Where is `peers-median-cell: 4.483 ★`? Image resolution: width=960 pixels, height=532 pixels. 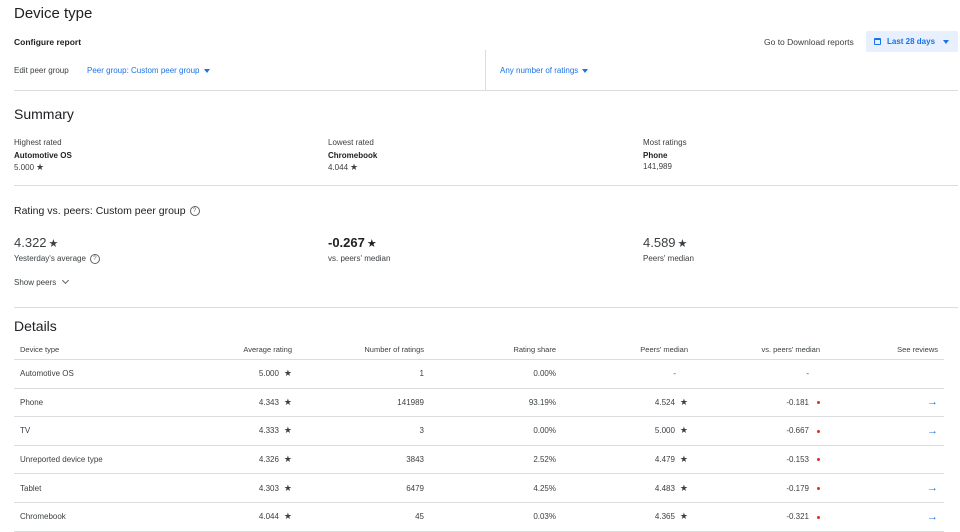 peers-median-cell: 4.483 ★ is located at coordinates (628, 488).